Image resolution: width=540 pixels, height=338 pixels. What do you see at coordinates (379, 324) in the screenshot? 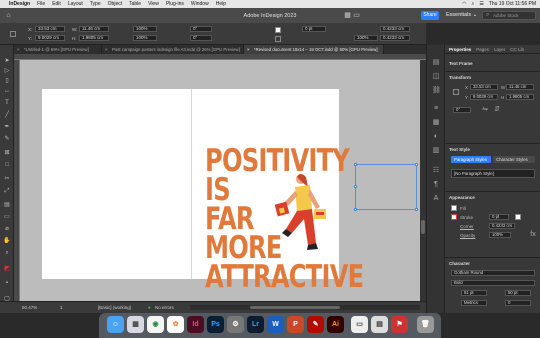
I see `keynote-icon: ▤` at bounding box center [379, 324].